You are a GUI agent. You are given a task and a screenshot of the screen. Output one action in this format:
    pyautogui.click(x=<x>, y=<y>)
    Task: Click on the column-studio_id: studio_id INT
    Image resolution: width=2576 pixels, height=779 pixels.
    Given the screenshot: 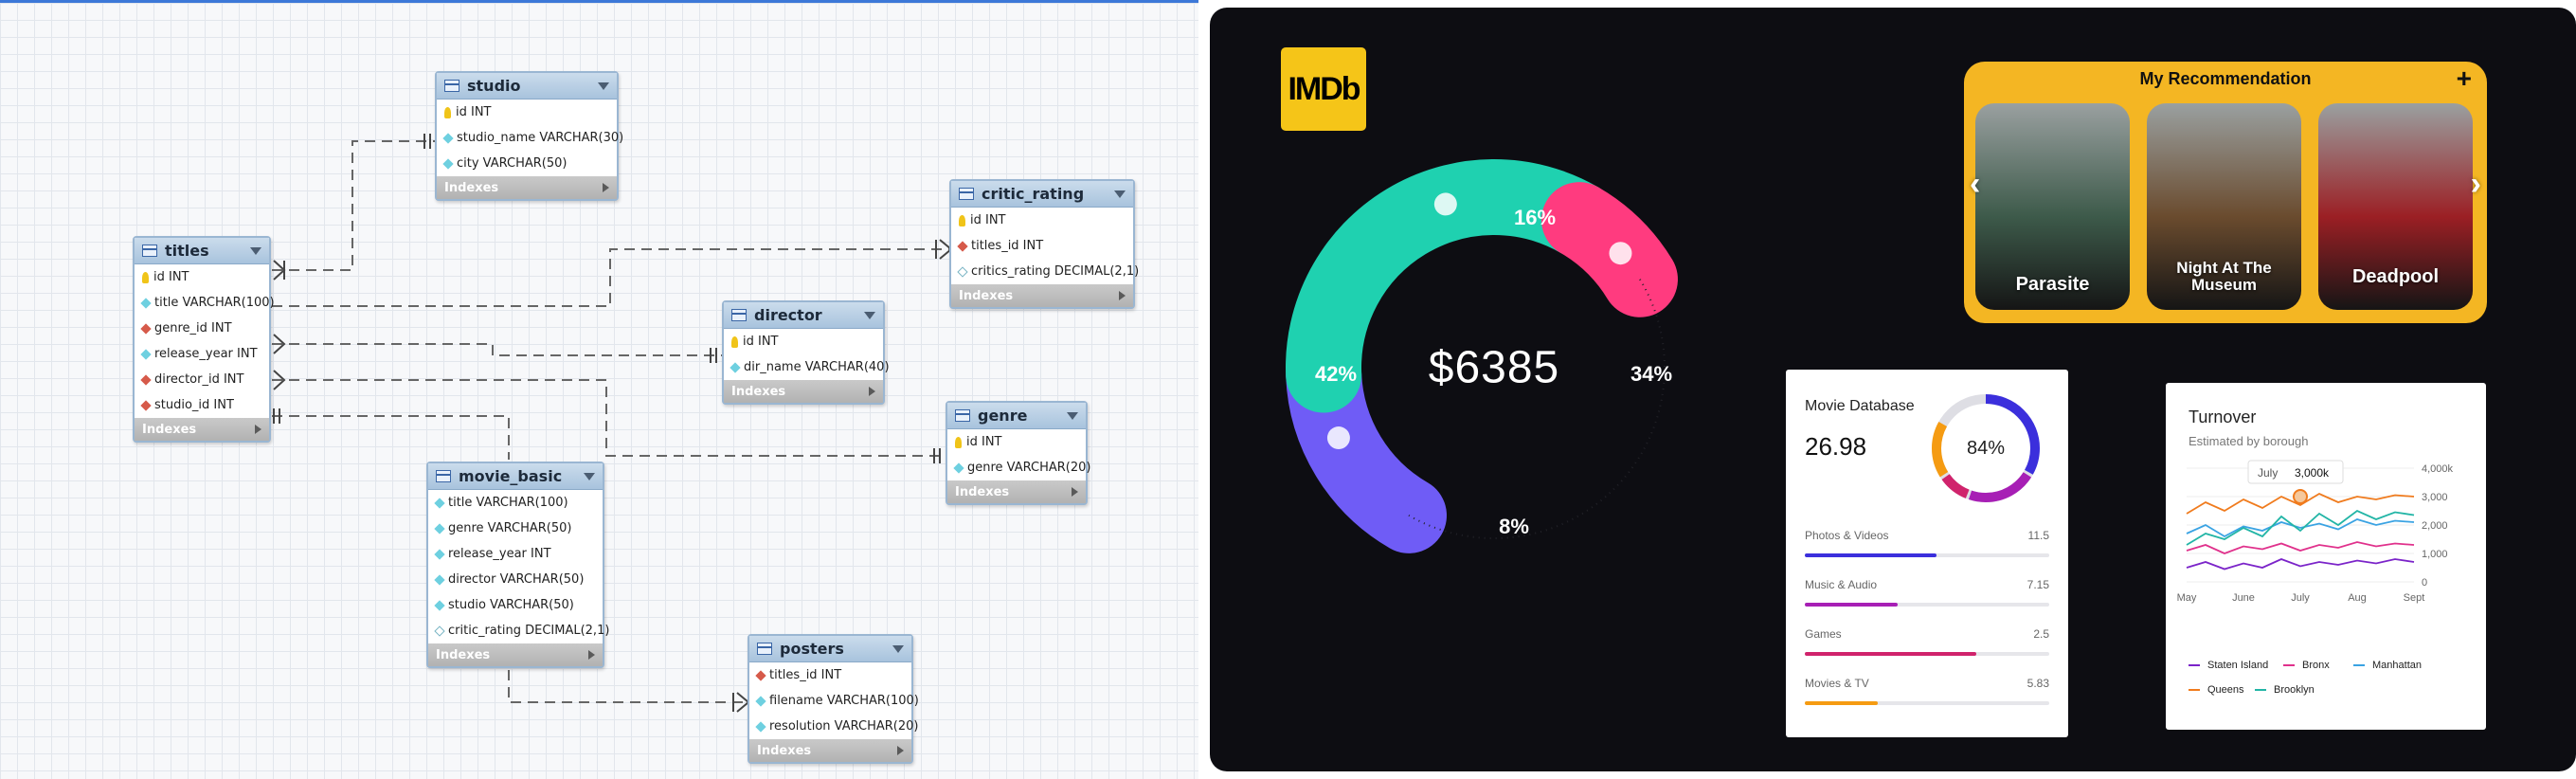 What is the action you would take?
    pyautogui.click(x=202, y=405)
    